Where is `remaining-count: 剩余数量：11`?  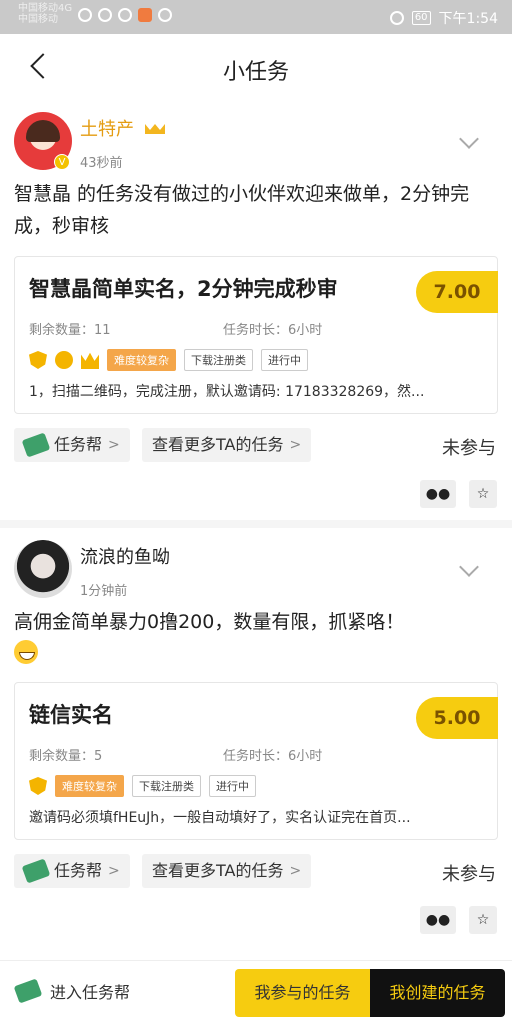 remaining-count: 剩余数量：11 is located at coordinates (70, 330).